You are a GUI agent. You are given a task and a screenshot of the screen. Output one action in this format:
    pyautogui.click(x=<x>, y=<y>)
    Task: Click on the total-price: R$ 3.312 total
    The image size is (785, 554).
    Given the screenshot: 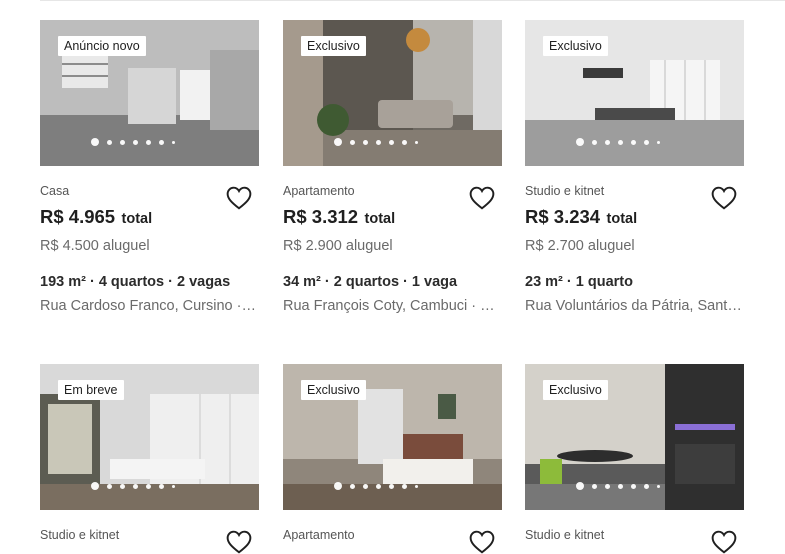 What is the action you would take?
    pyautogui.click(x=339, y=217)
    